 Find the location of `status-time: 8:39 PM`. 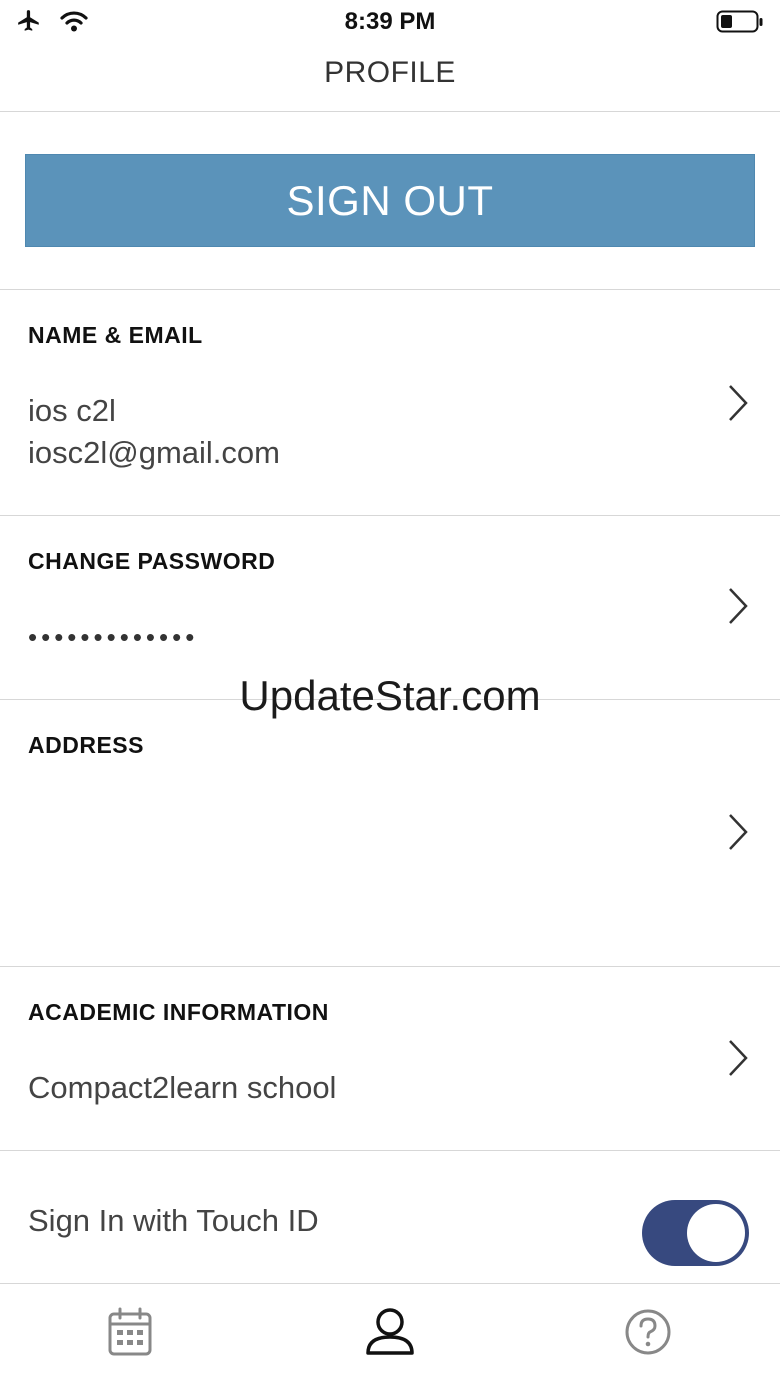

status-time: 8:39 PM is located at coordinates (390, 21).